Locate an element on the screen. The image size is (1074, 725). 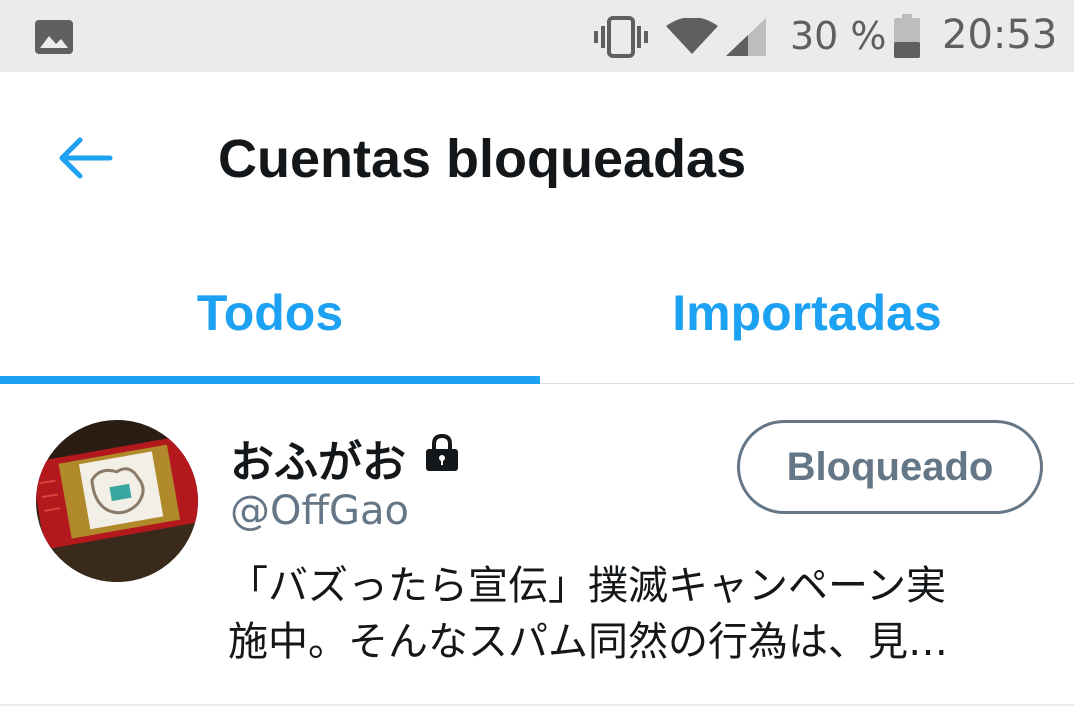
page-title: Cuentas bloqueadas is located at coordinates (482, 159).